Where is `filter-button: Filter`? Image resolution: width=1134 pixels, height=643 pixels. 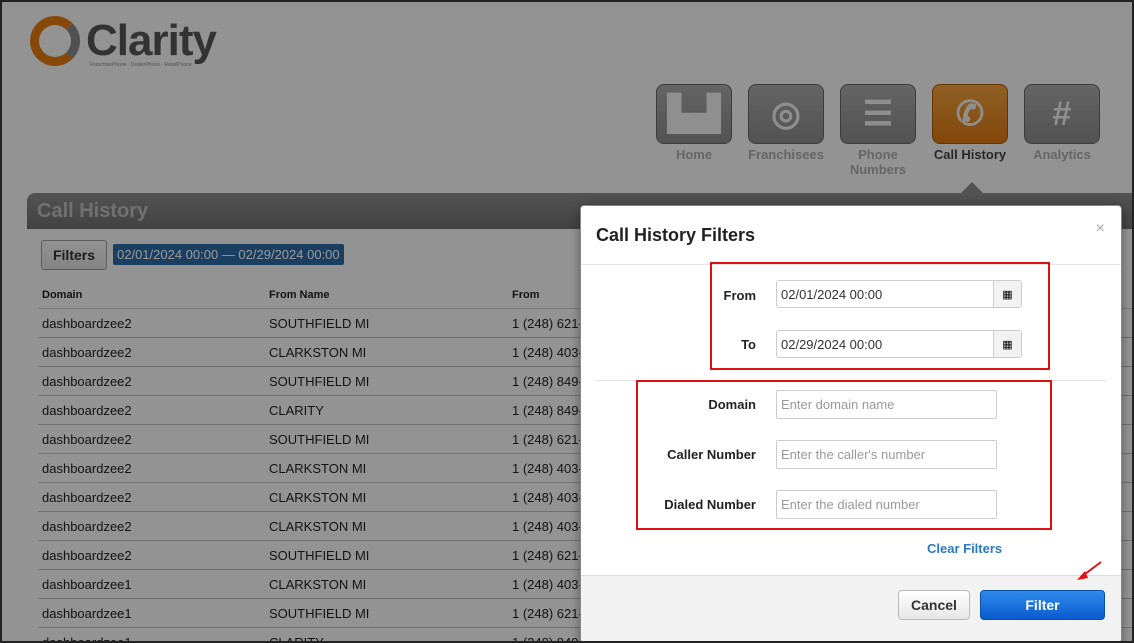 filter-button: Filter is located at coordinates (1042, 605).